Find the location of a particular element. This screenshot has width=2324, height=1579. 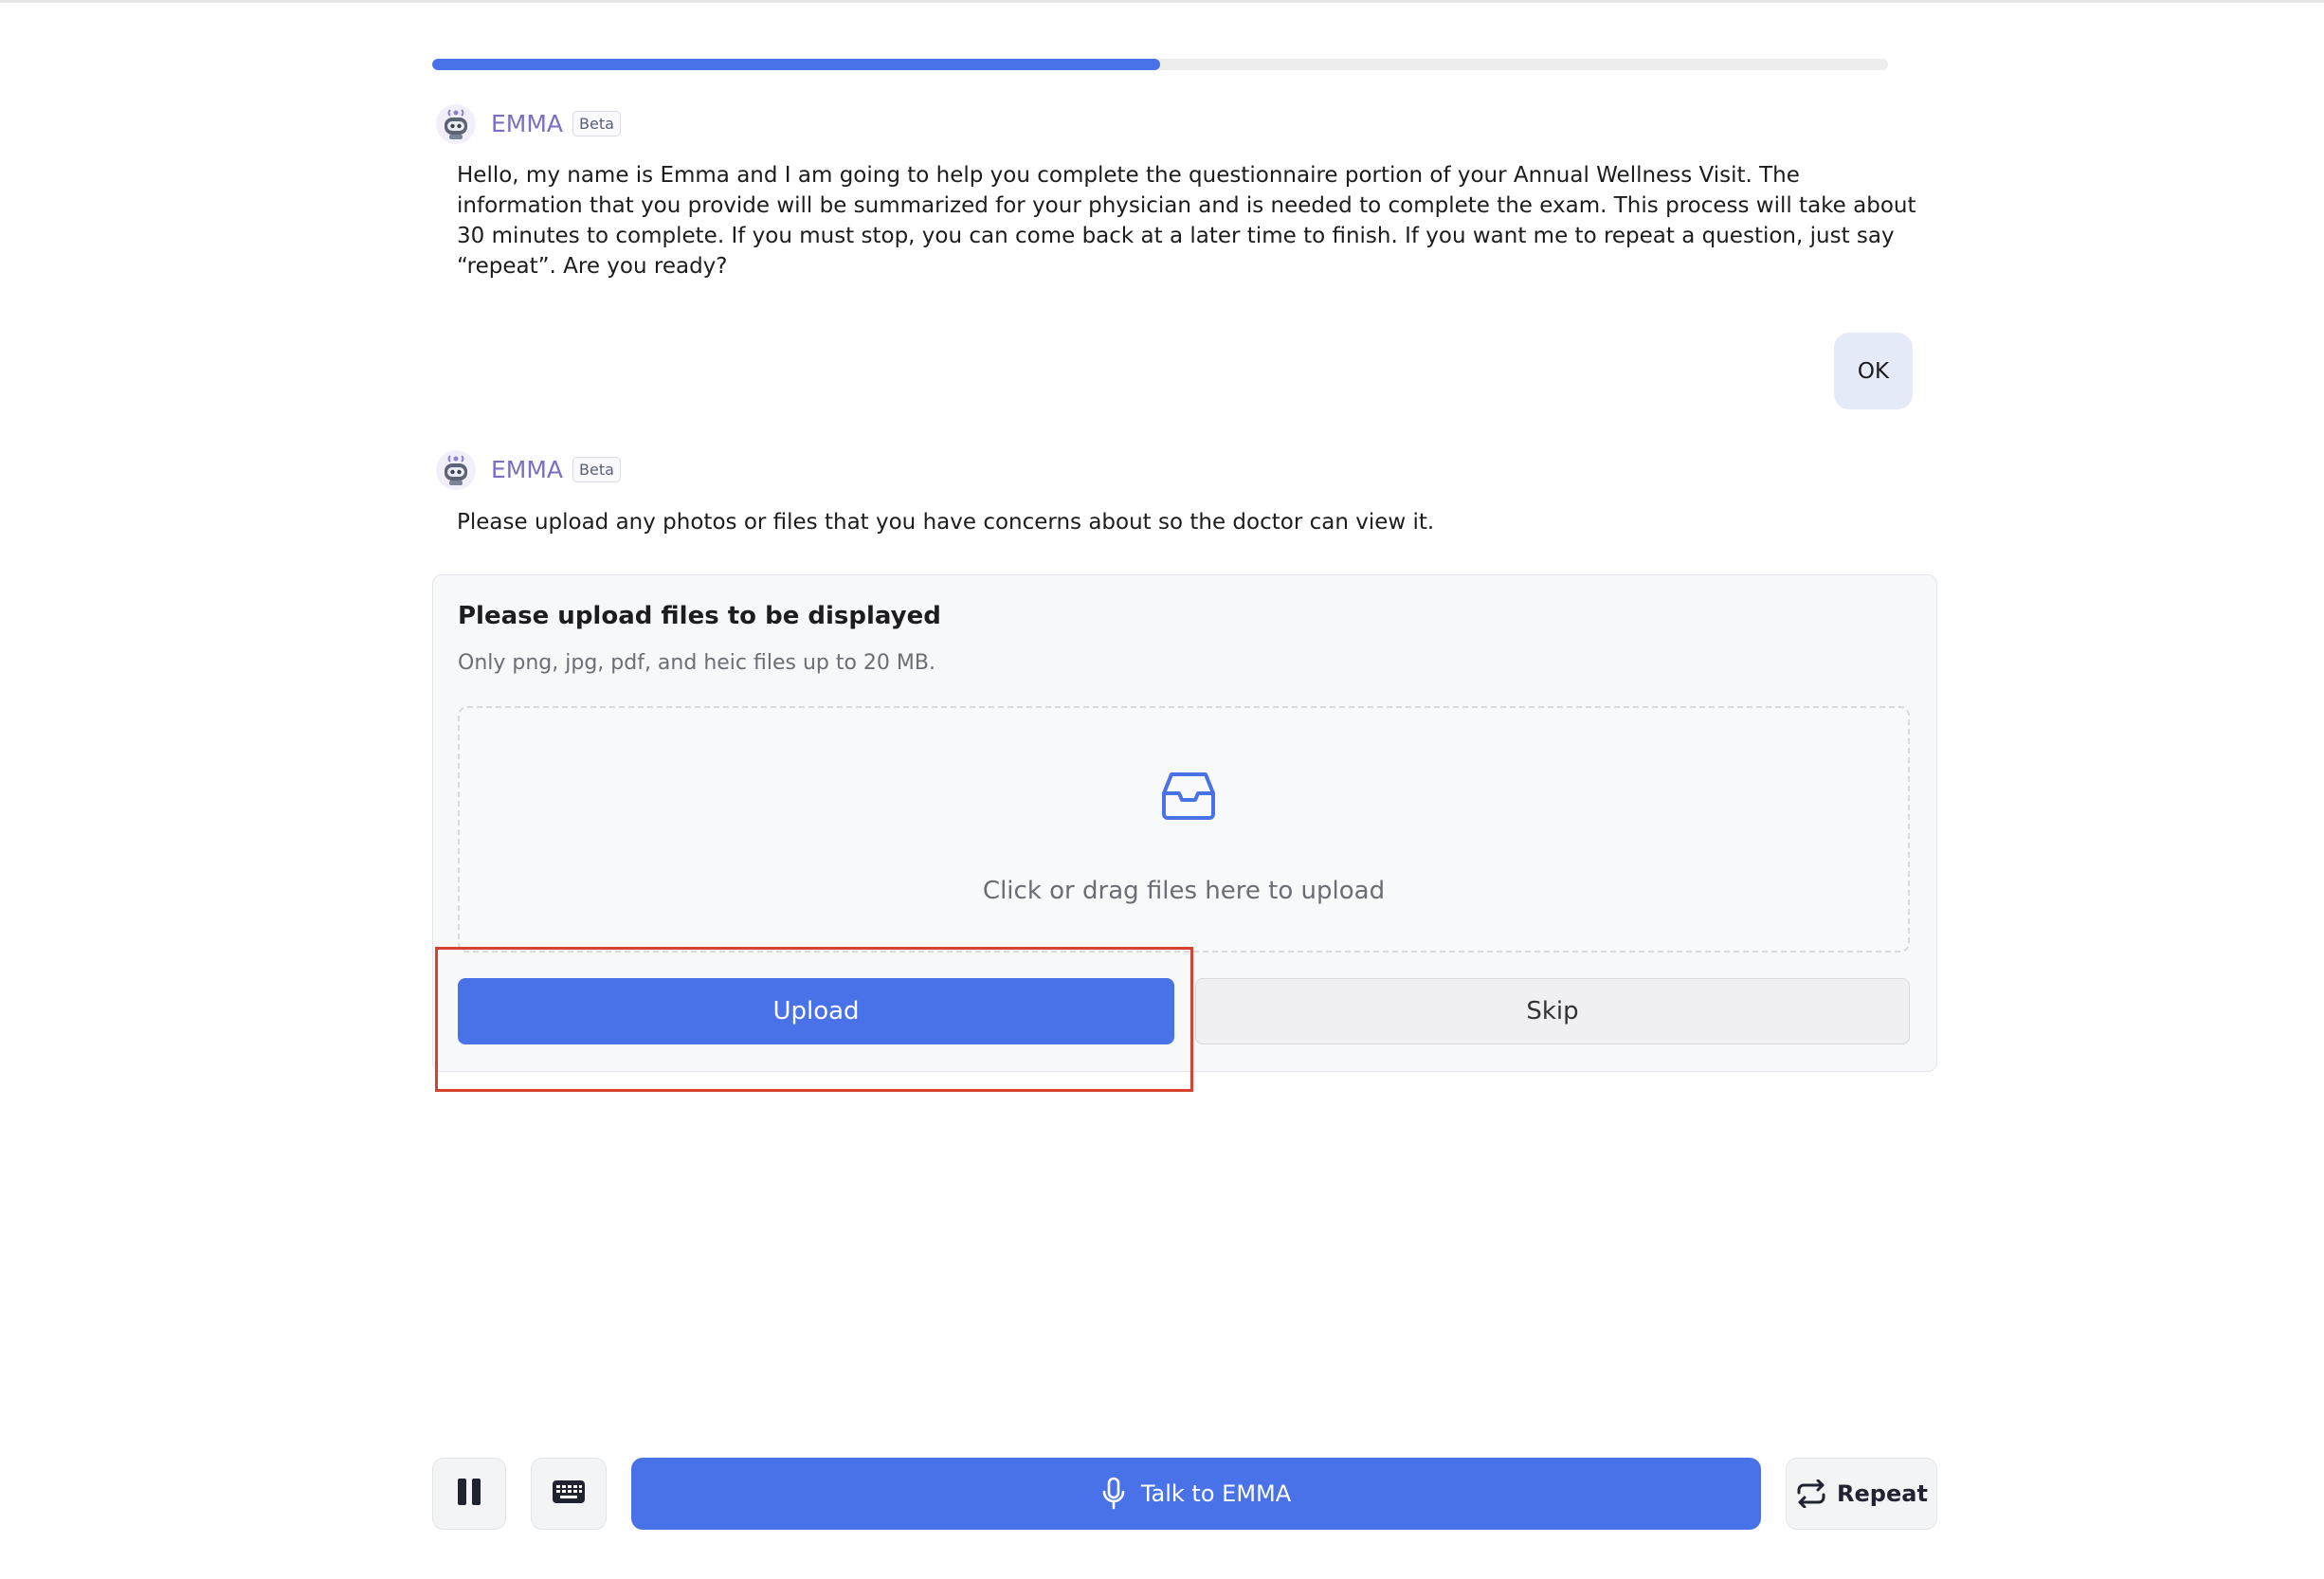

highlight-annotation is located at coordinates (814, 1020).